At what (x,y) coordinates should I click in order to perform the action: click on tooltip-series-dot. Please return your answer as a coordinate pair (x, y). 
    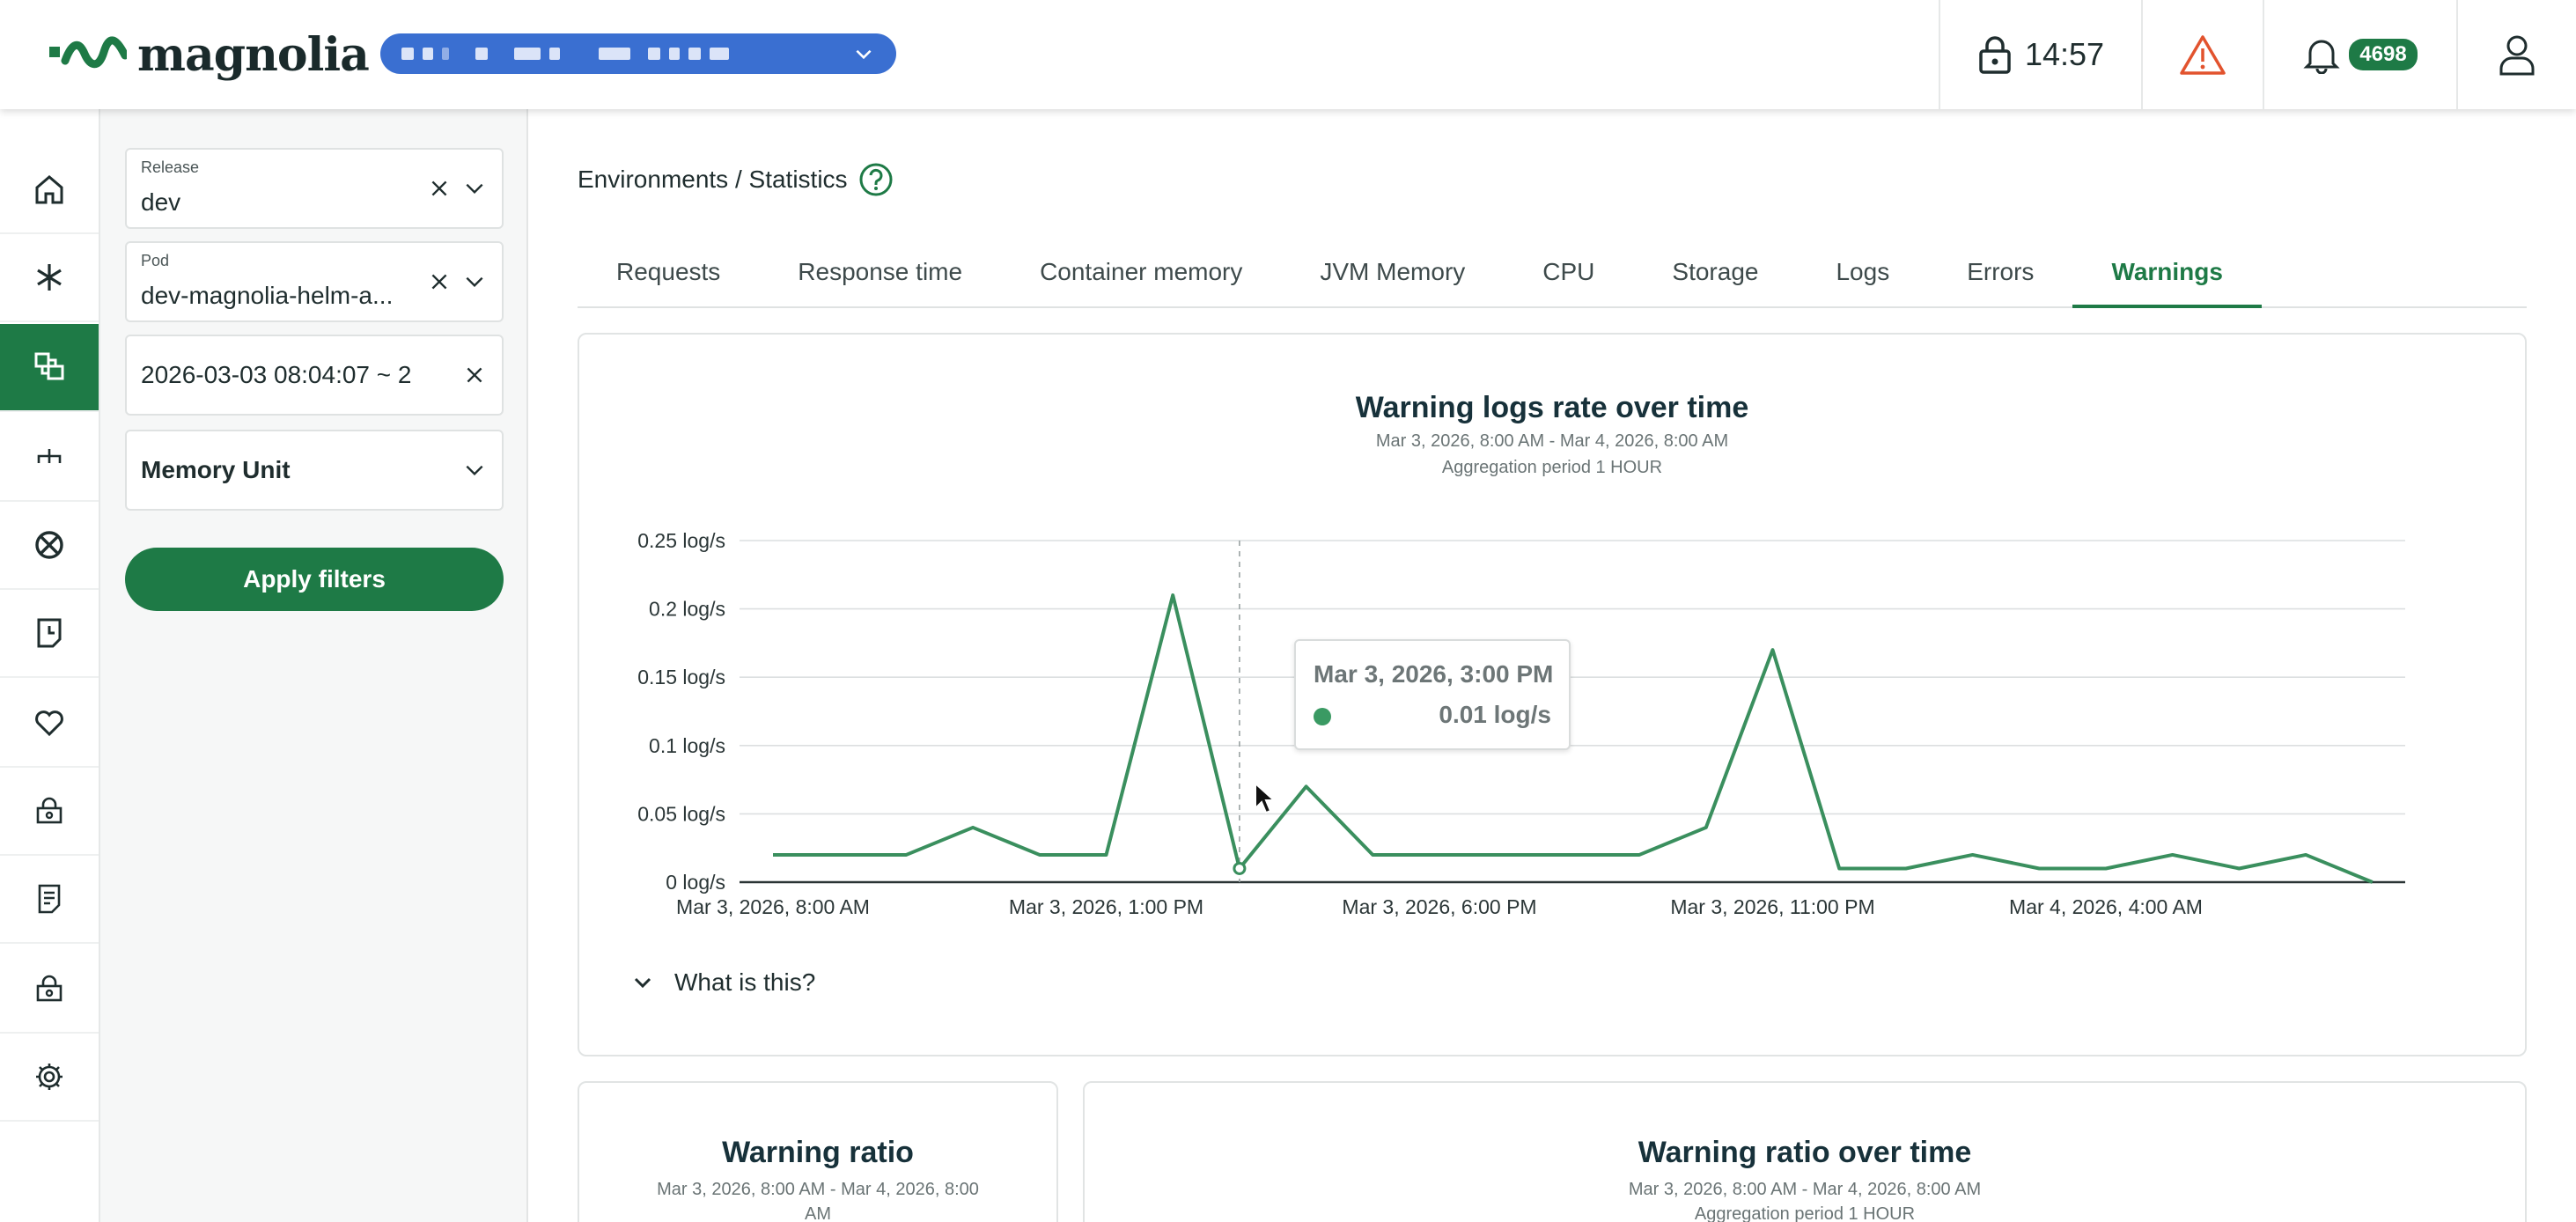
    Looking at the image, I should click on (1322, 716).